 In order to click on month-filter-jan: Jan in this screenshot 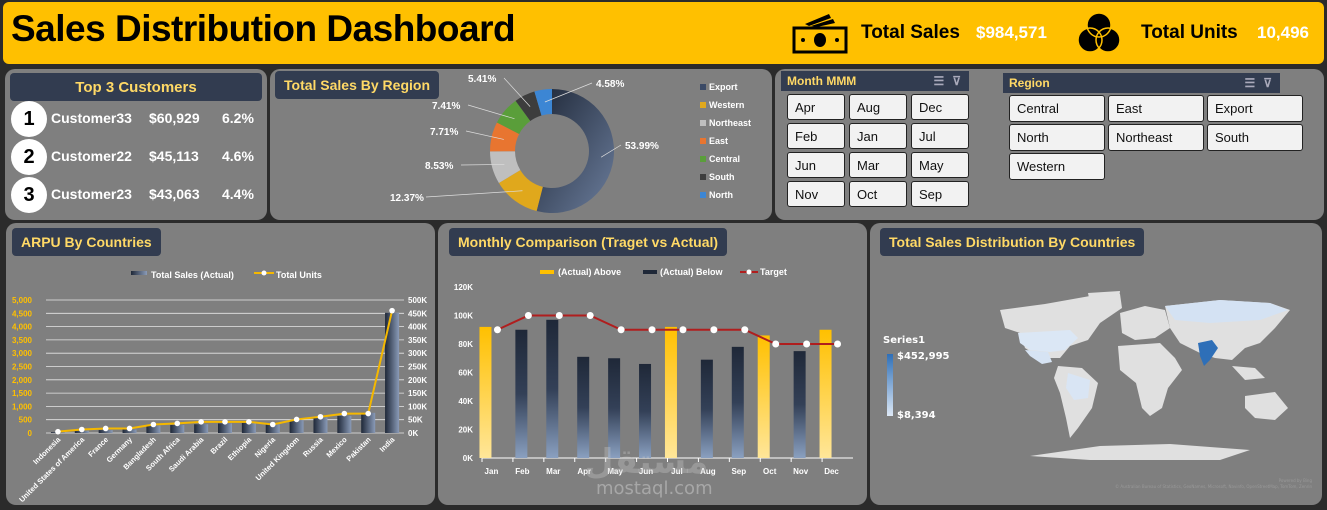, I will do `click(878, 136)`.